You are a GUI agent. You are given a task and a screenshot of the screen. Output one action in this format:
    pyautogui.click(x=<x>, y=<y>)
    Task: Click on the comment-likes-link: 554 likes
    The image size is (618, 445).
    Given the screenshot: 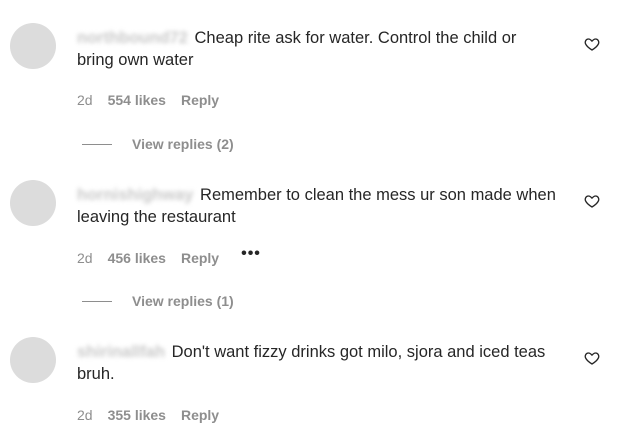 What is the action you would take?
    pyautogui.click(x=137, y=100)
    